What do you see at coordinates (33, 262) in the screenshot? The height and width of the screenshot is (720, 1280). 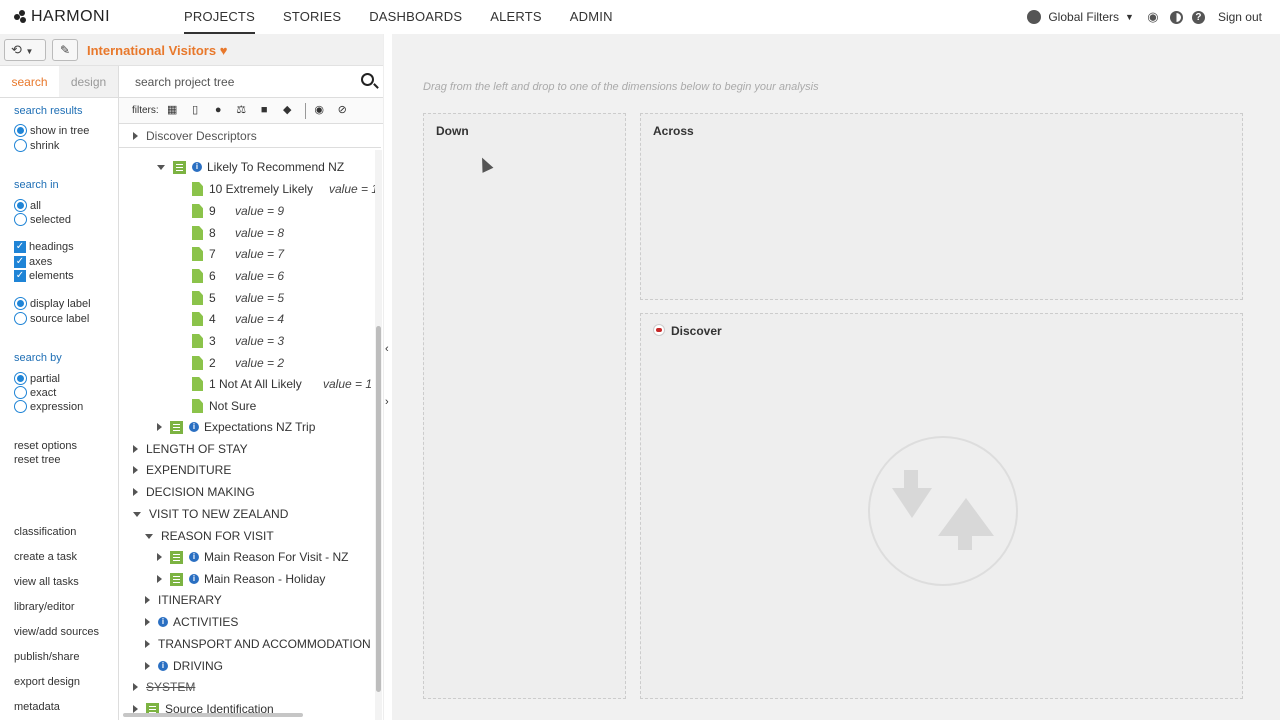 I see `axes-checkbox: ✓ axes` at bounding box center [33, 262].